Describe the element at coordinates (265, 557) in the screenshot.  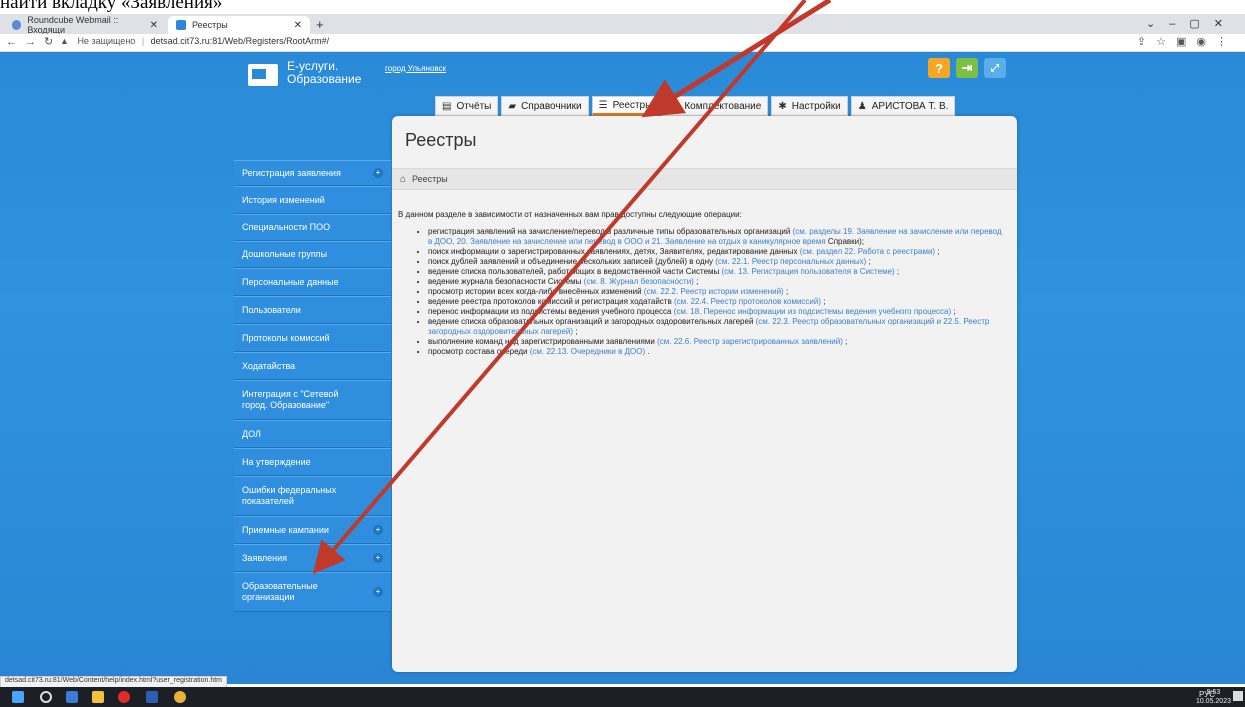
I see `sidebar-item-label: Заявления` at that location.